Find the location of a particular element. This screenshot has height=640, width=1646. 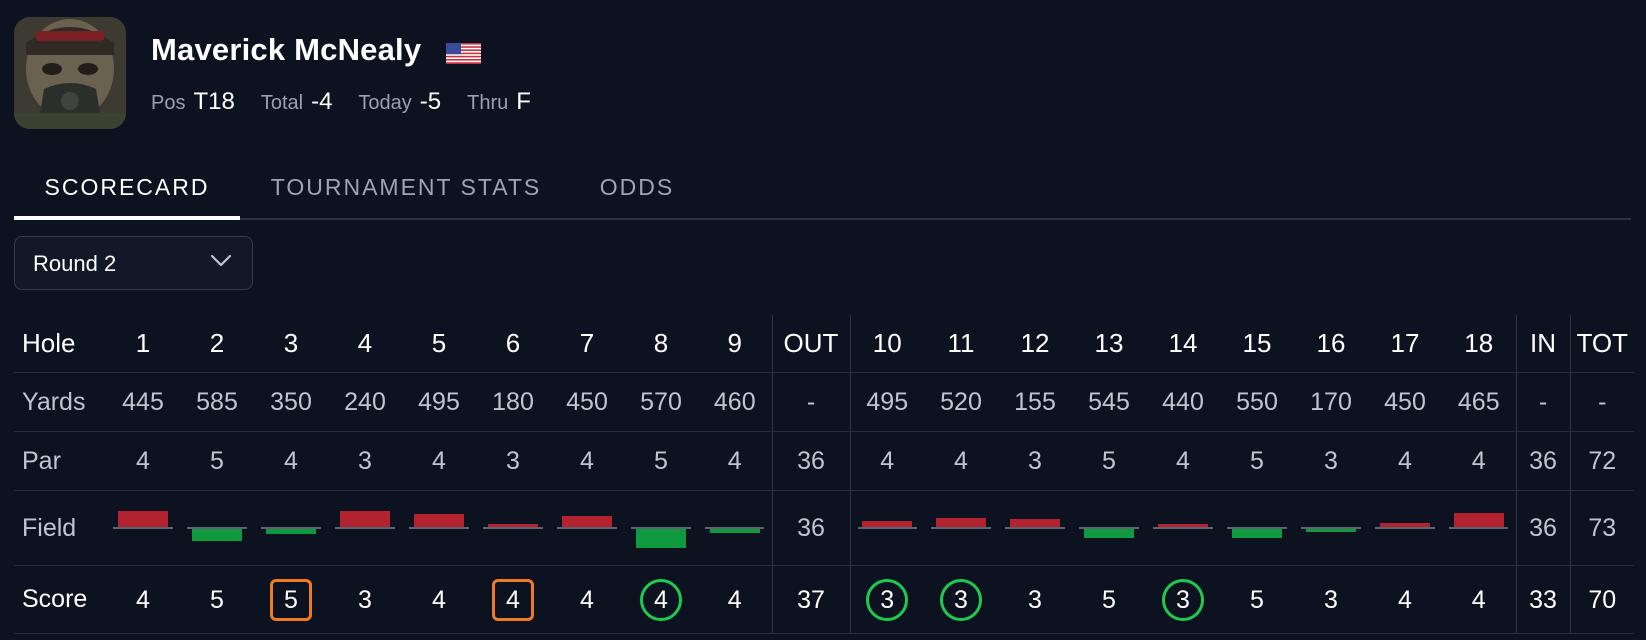

par-10: 4 is located at coordinates (886, 461).